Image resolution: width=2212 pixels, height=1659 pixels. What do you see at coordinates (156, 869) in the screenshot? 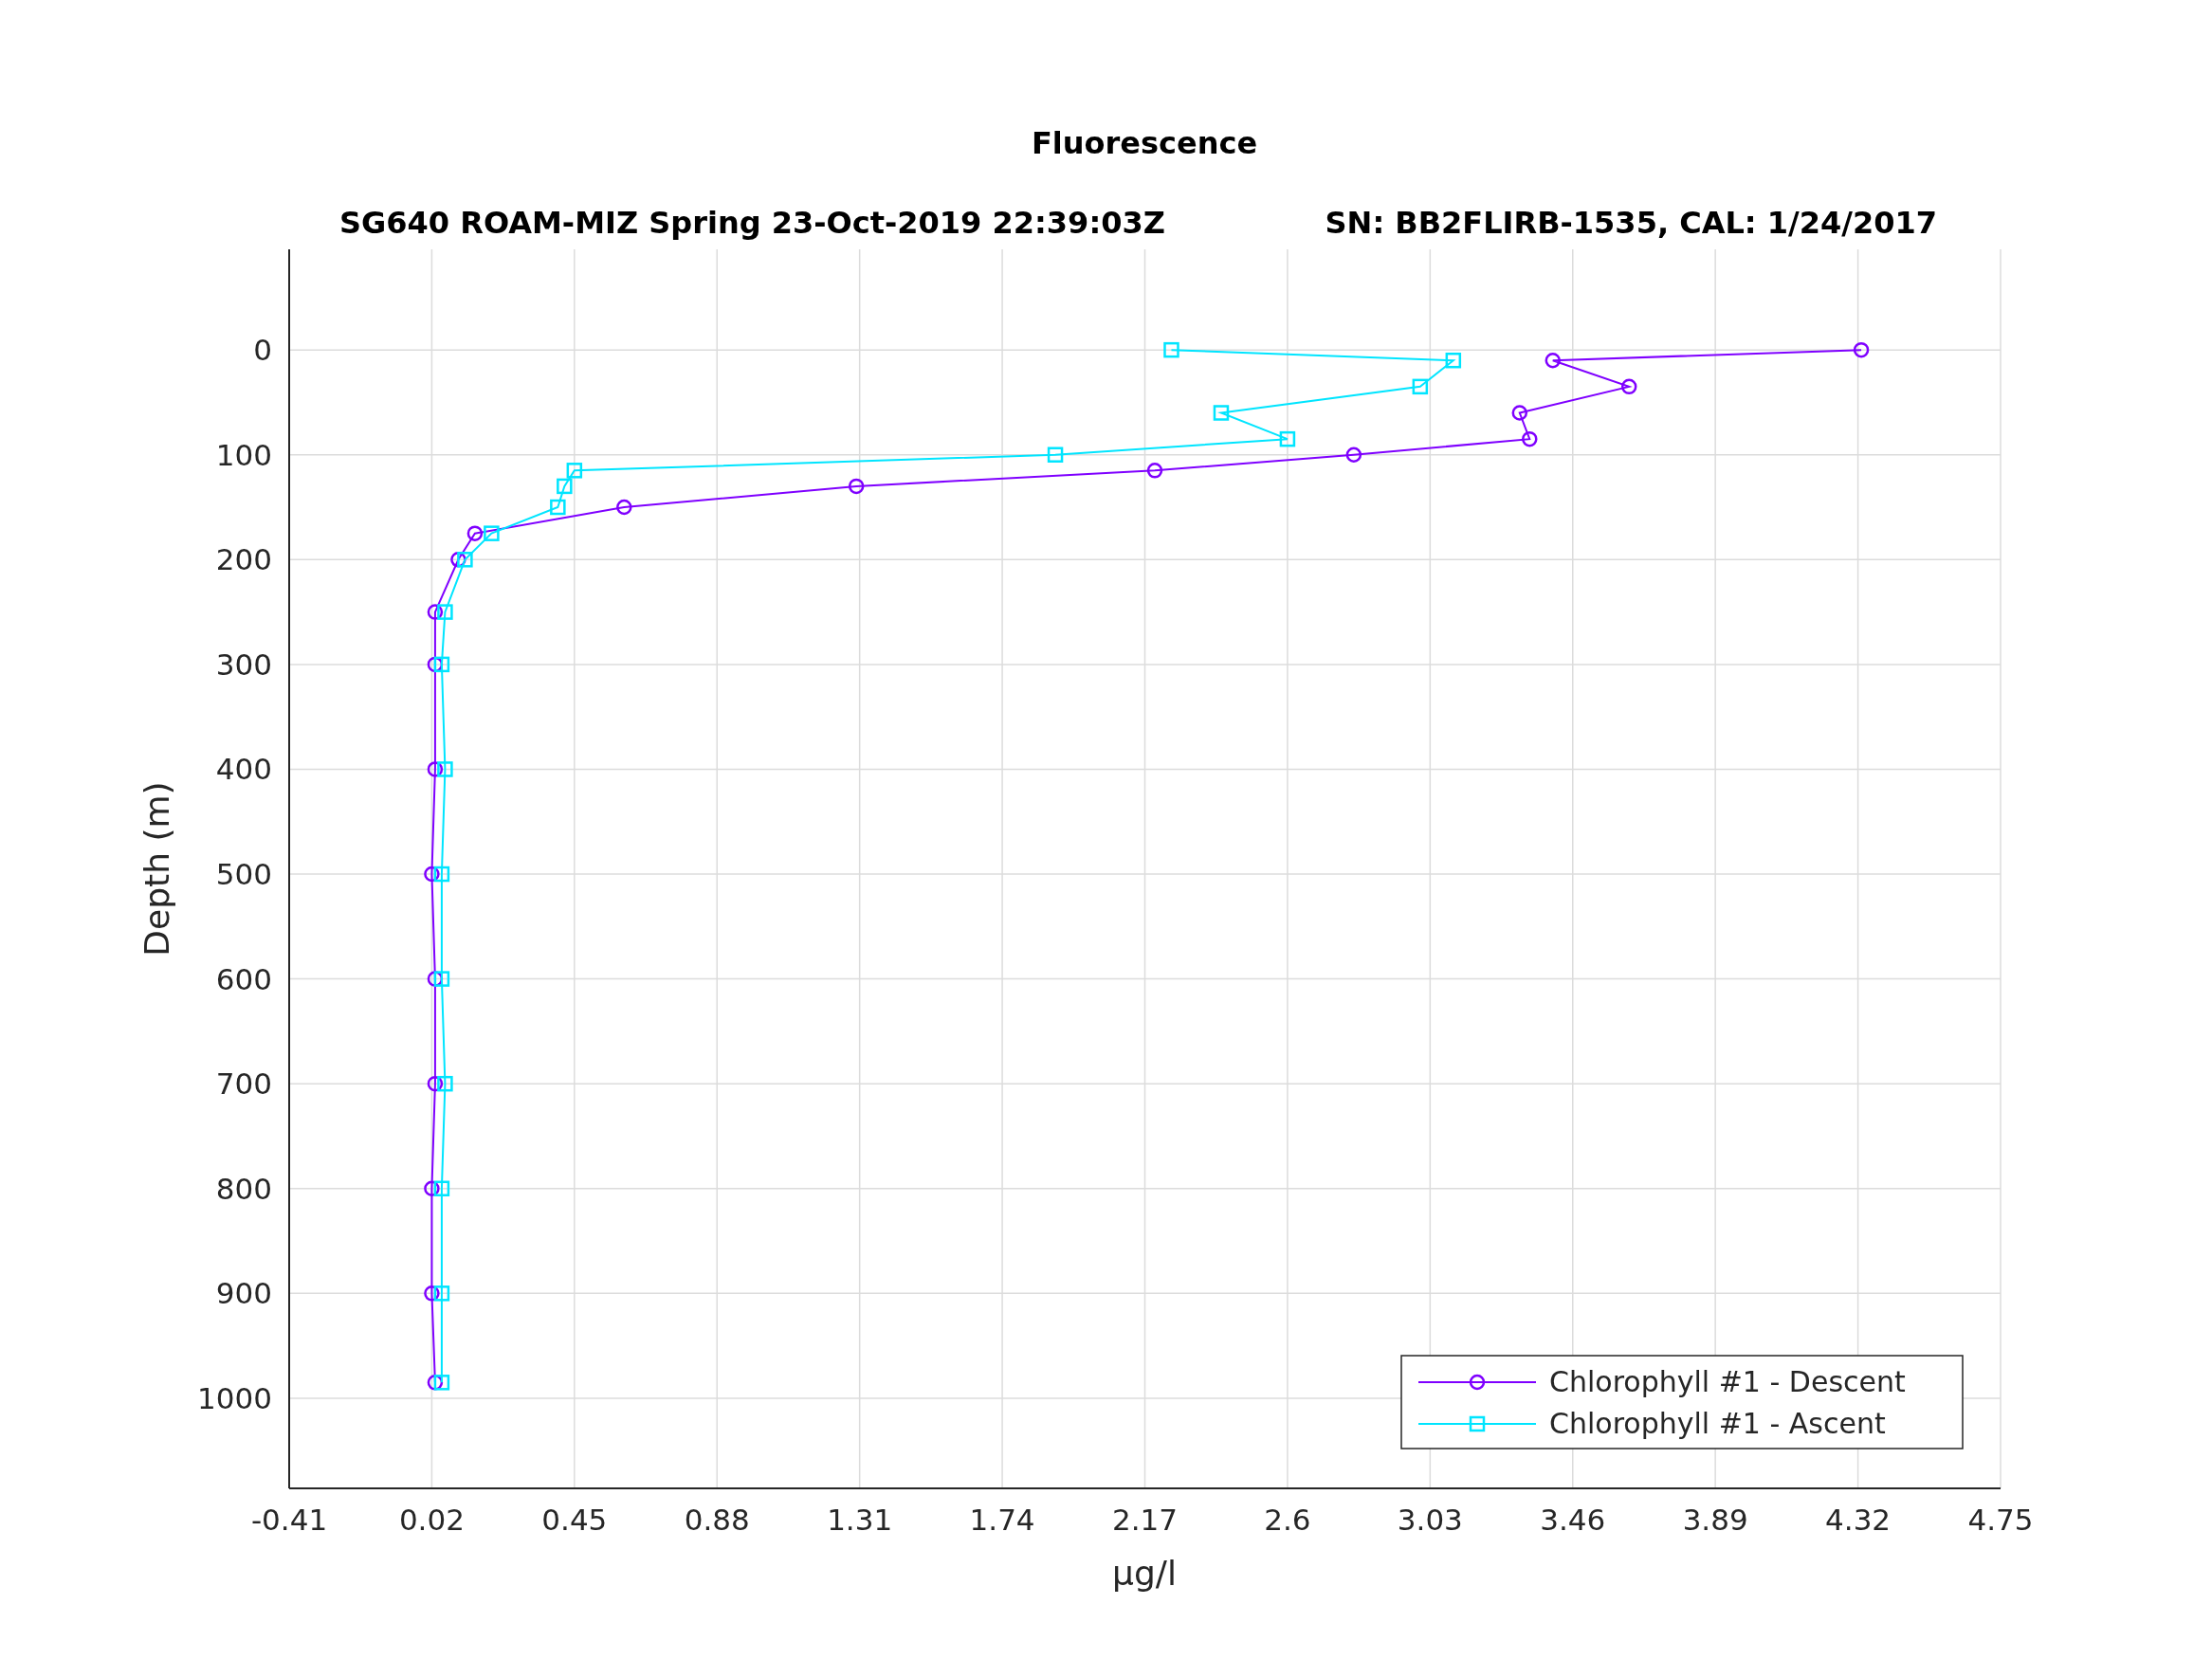
I see `y-axis-label: Depth (m)` at bounding box center [156, 869].